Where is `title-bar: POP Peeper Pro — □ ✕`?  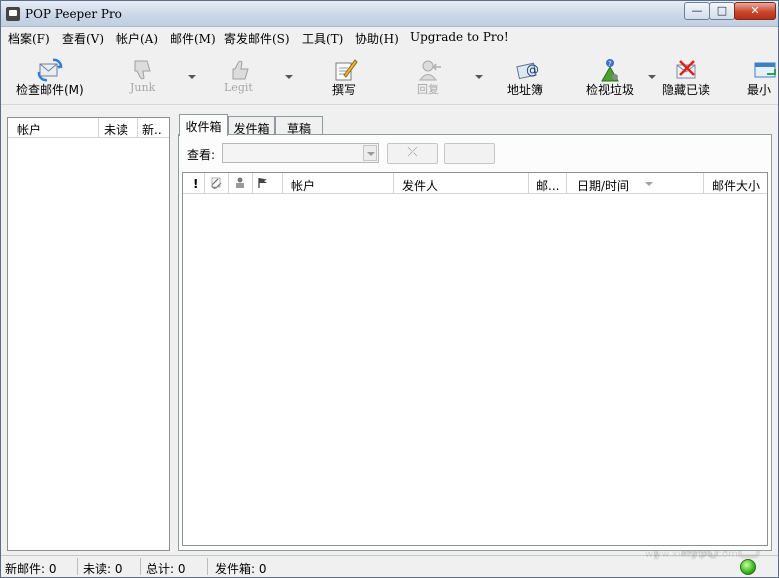
title-bar: POP Peeper Pro — □ ✕ is located at coordinates (389, 14).